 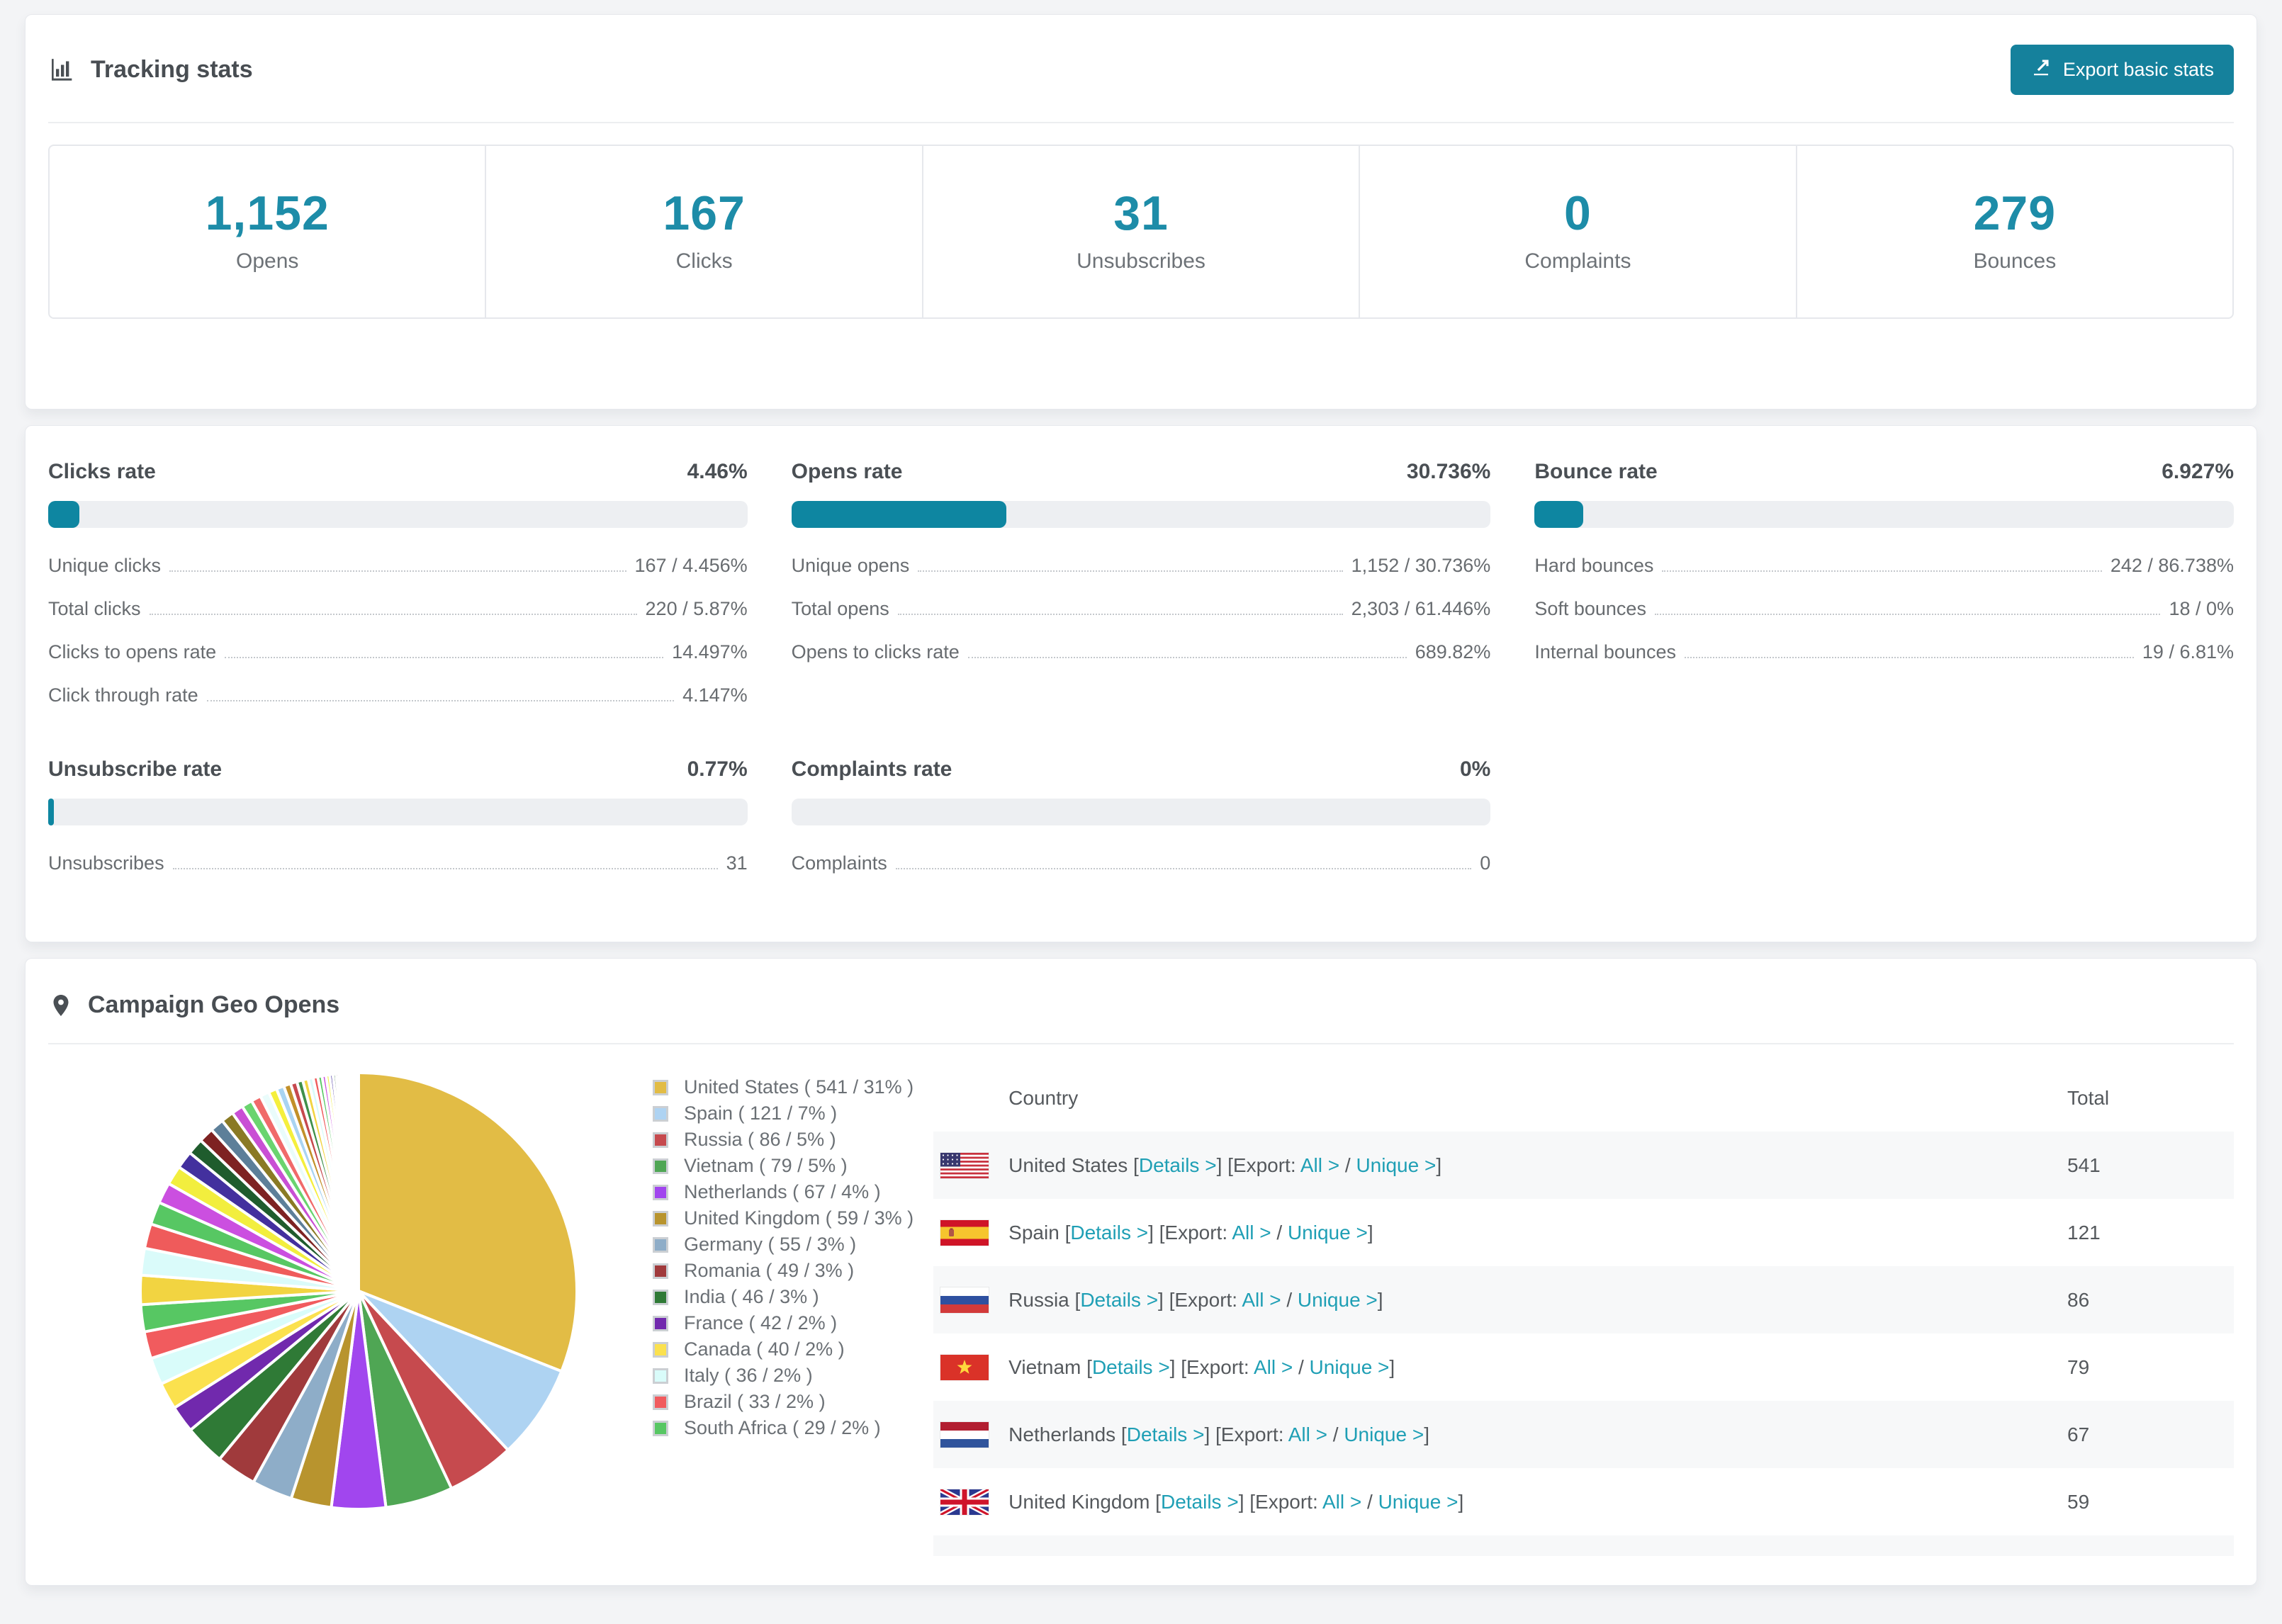 I want to click on legend-item-germany: Germany ( 55 / 3% ), so click(x=783, y=1245).